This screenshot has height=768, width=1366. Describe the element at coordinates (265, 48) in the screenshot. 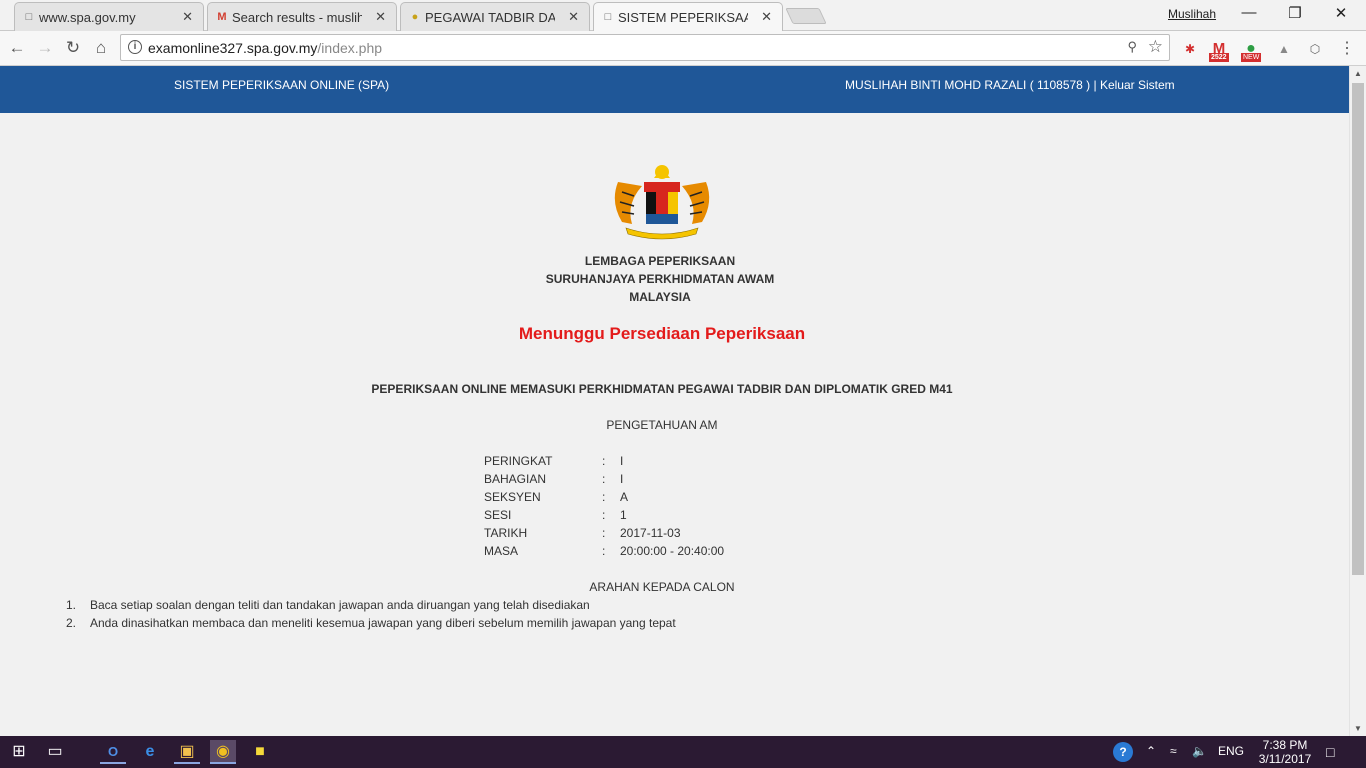

I see `url-text: examonline327.spa.gov.my/index.php` at that location.